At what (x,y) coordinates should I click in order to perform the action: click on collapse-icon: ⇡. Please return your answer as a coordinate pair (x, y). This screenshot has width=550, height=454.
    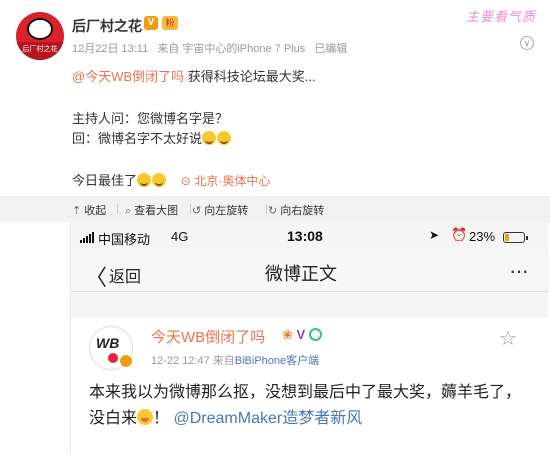
    Looking at the image, I should click on (77, 211).